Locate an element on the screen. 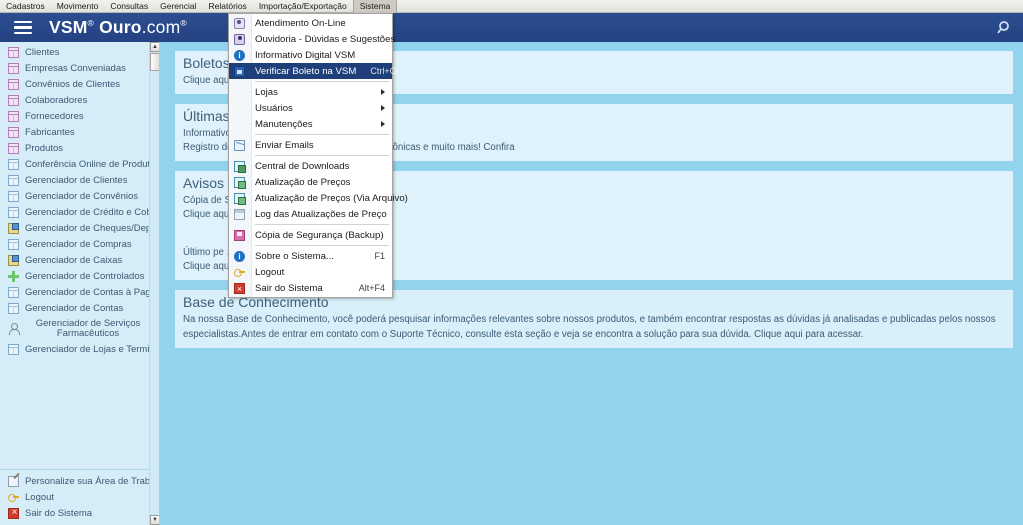  sidebar-item-clientes: Clientes is located at coordinates (77, 52).